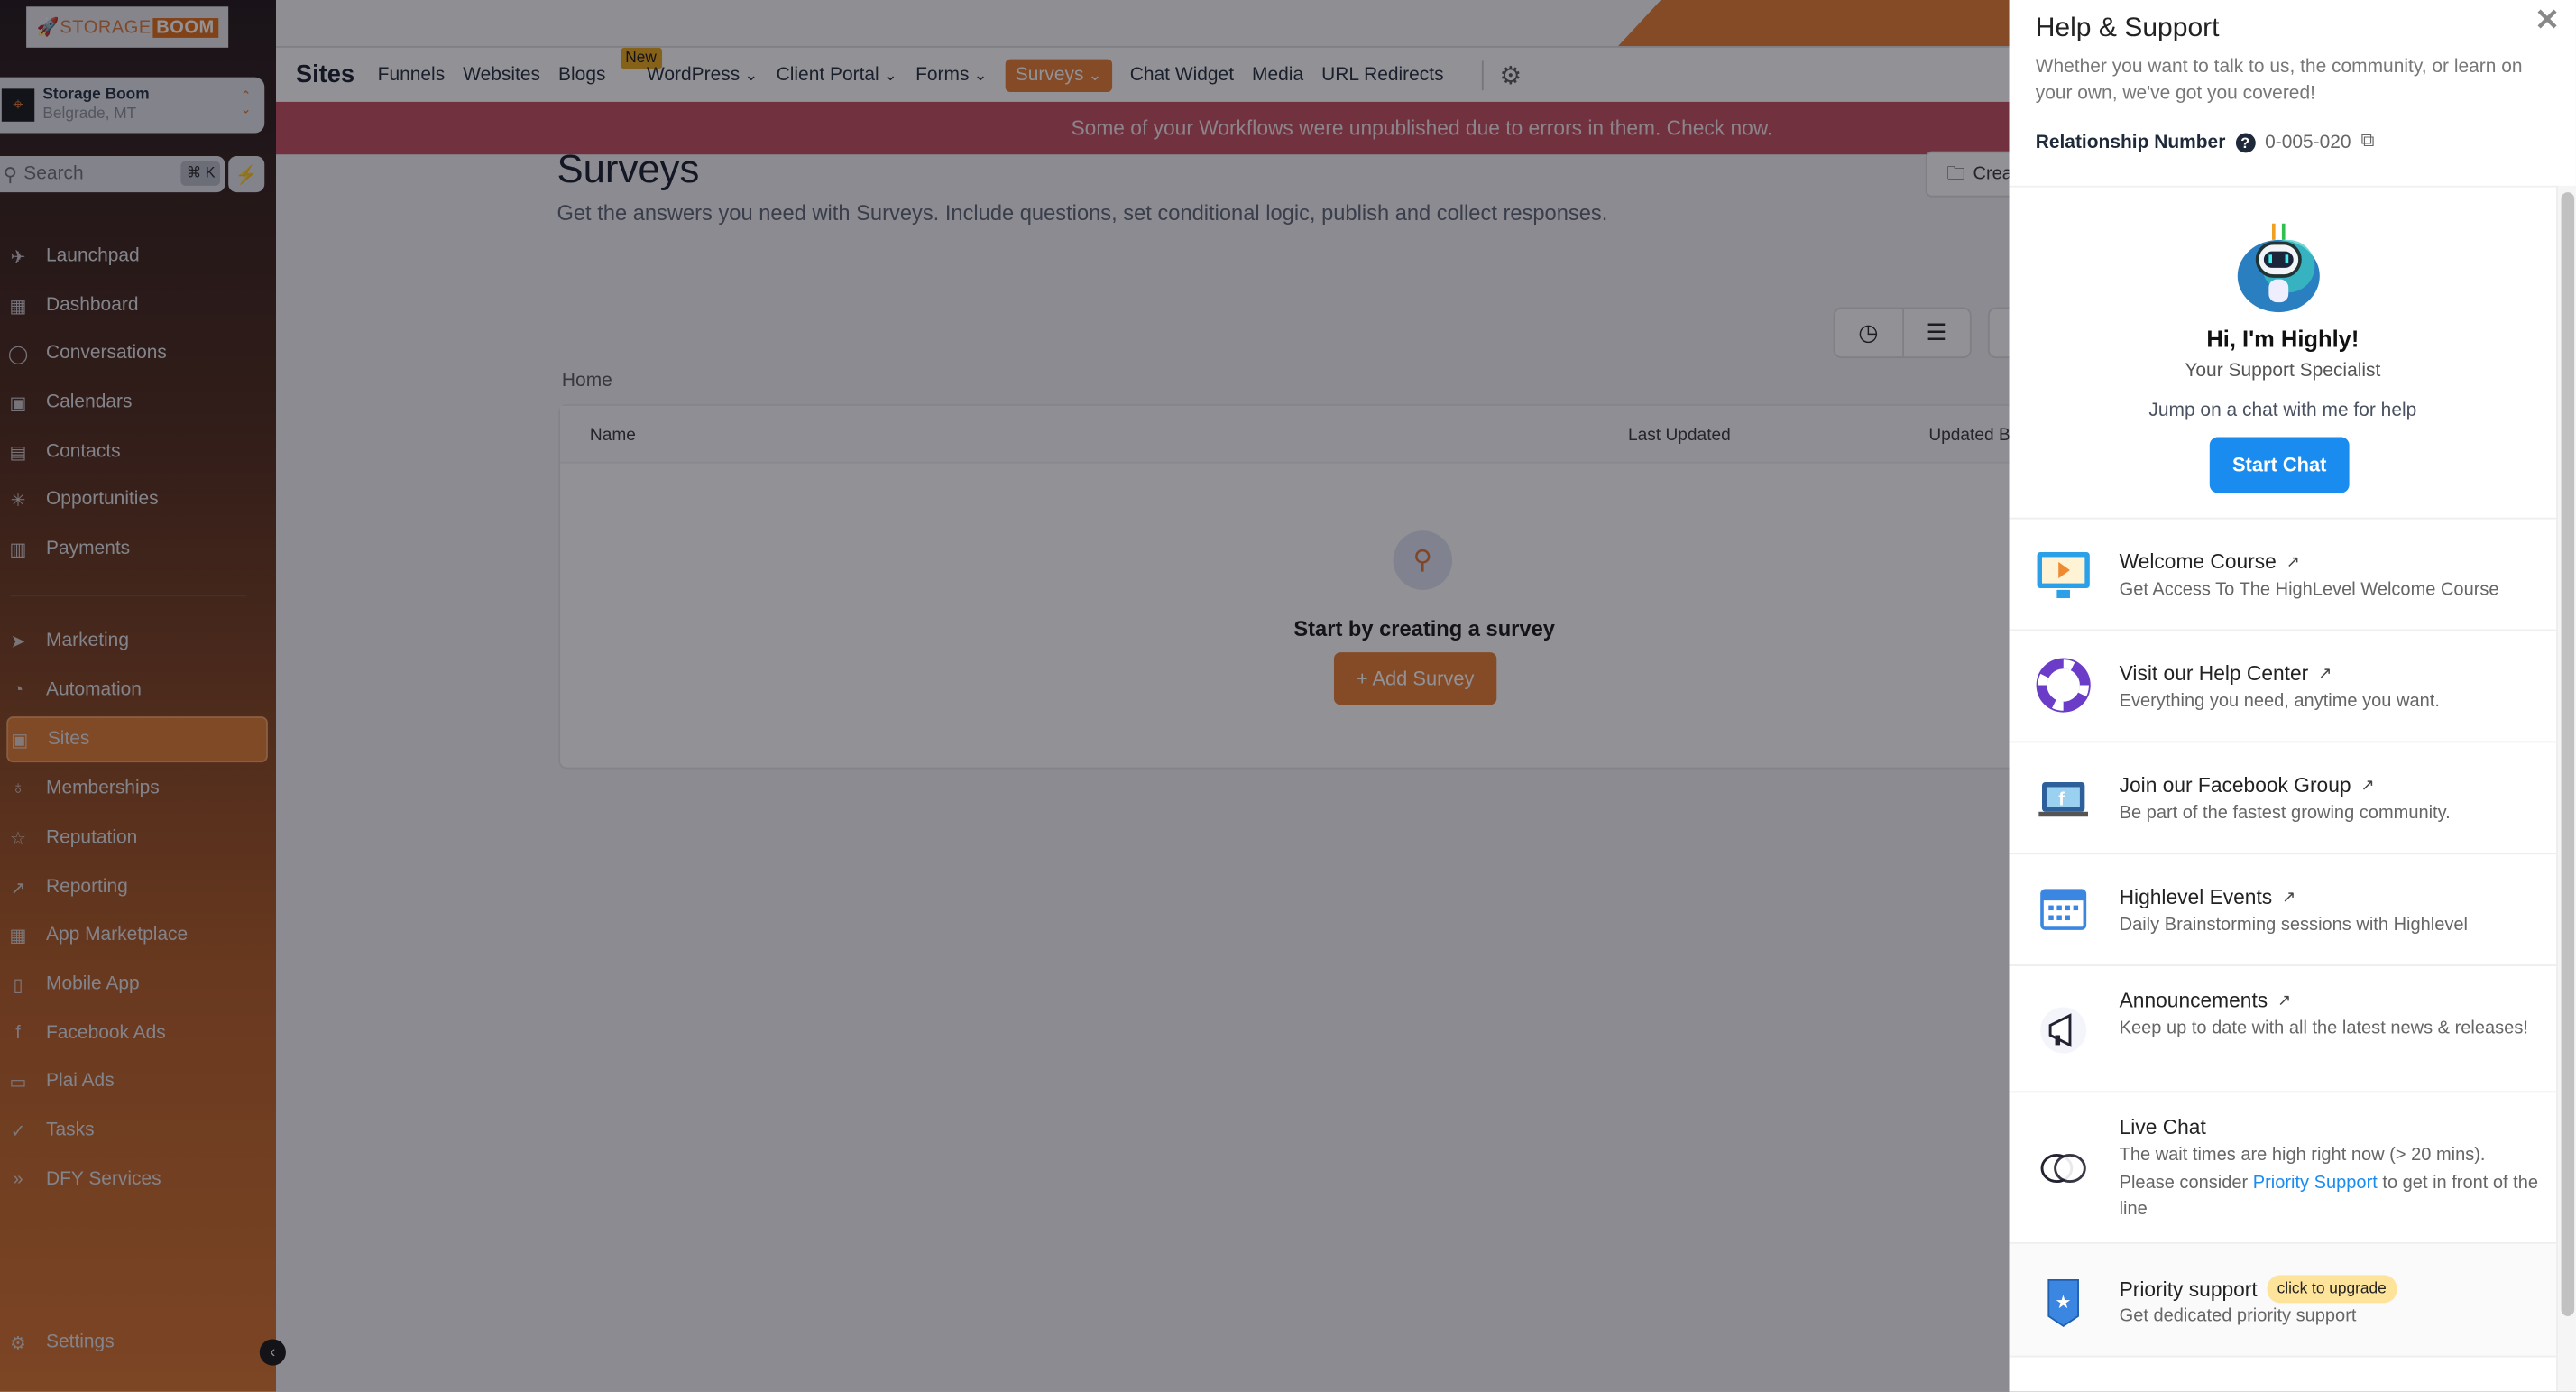  I want to click on facebook-group-icon: f, so click(2063, 797).